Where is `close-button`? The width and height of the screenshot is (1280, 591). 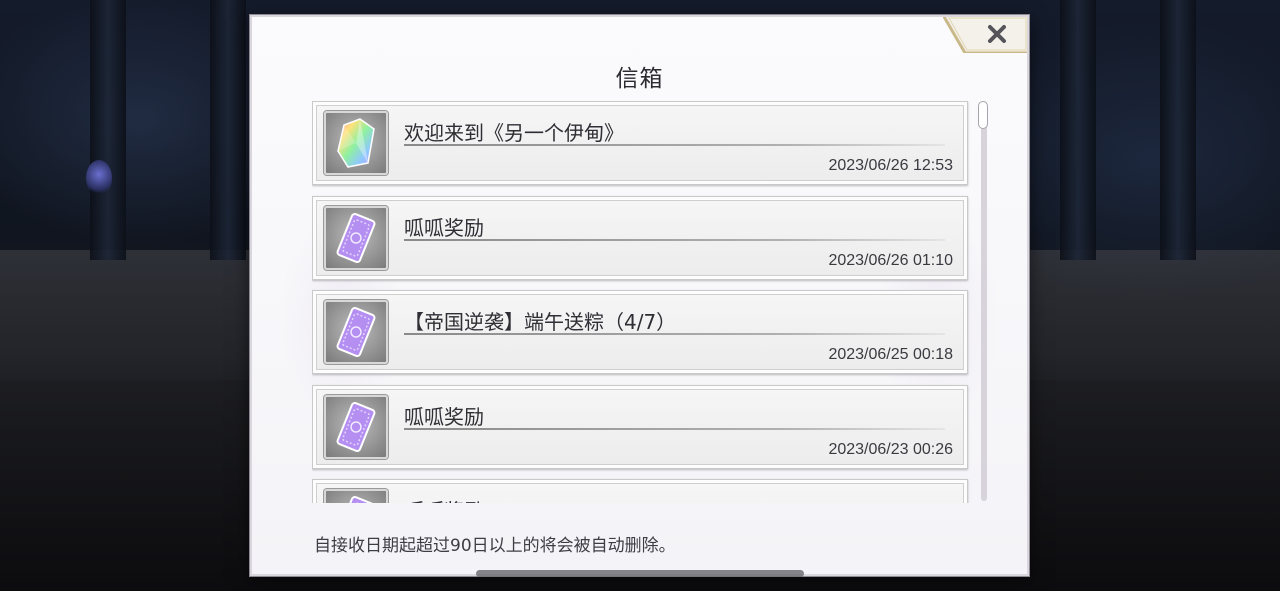 close-button is located at coordinates (997, 34).